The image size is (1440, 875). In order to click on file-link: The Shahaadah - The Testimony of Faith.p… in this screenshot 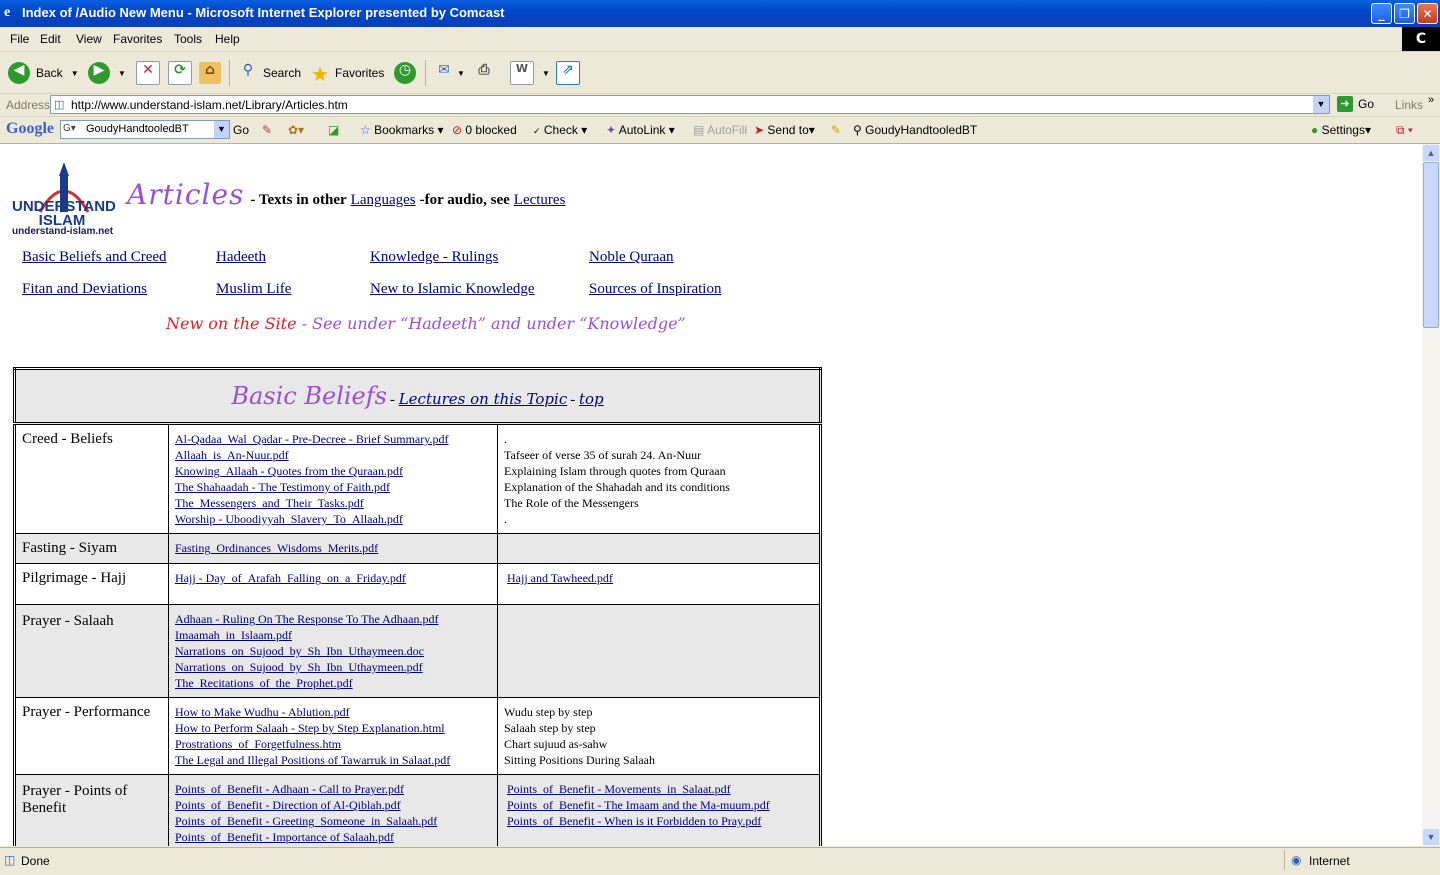, I will do `click(282, 487)`.